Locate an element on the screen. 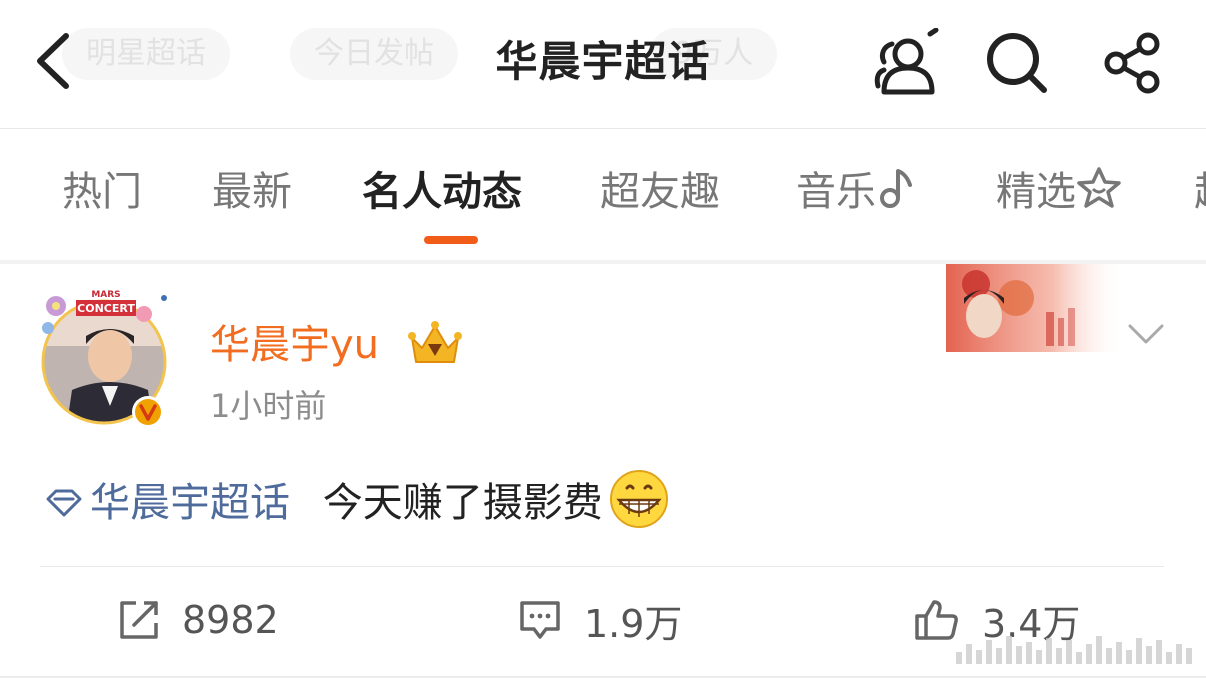 The width and height of the screenshot is (1206, 678). user-group-icon is located at coordinates (905, 63).